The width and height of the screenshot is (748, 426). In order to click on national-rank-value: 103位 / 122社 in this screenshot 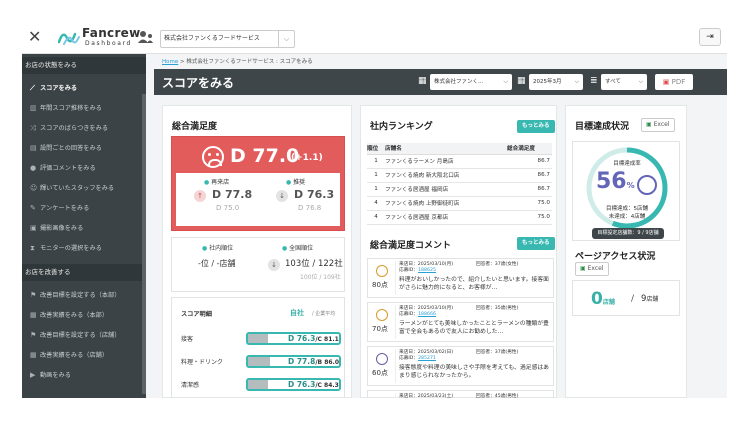, I will do `click(314, 264)`.